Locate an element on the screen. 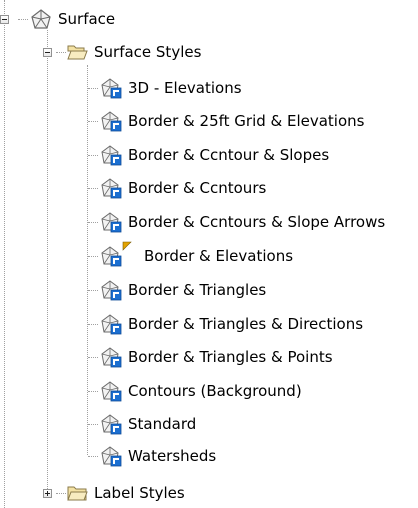 This screenshot has width=418, height=508. tree-item-label: Border & Triangles & Directions is located at coordinates (246, 324).